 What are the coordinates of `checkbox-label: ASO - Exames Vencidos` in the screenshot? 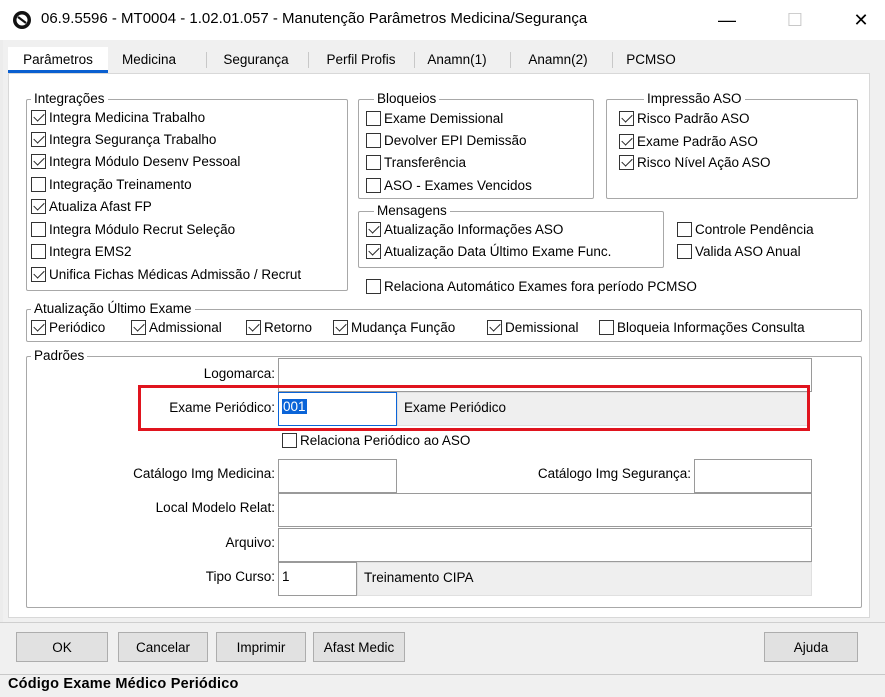 It's located at (458, 185).